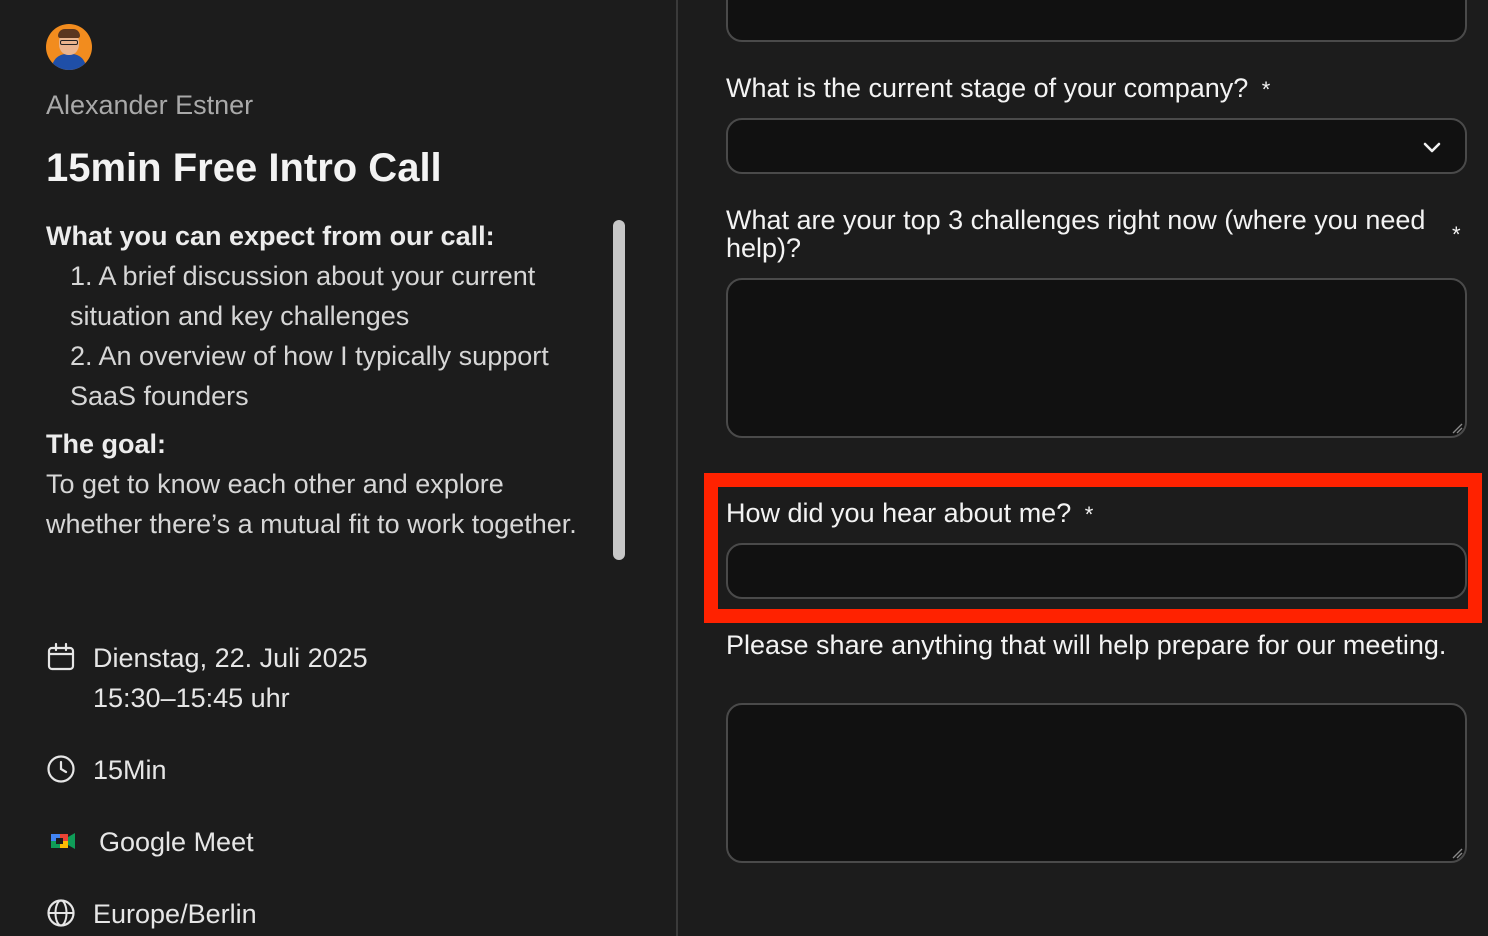  What do you see at coordinates (1096, 146) in the screenshot?
I see `company-stage-select` at bounding box center [1096, 146].